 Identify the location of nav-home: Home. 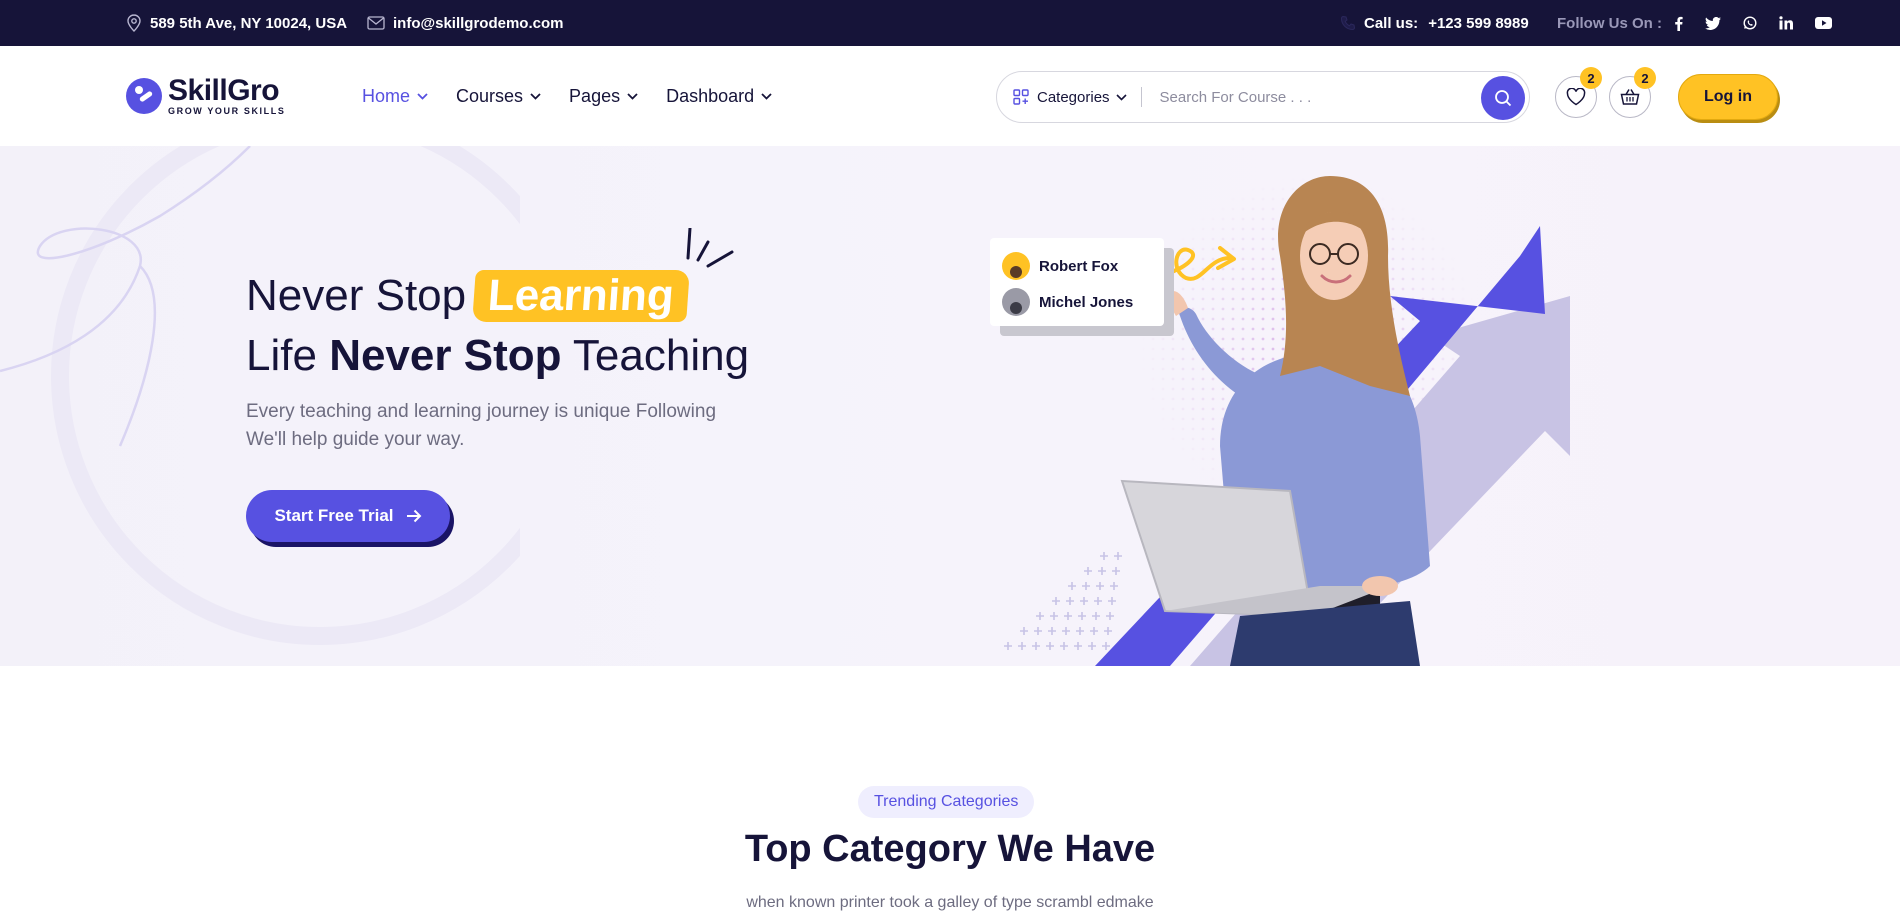
(395, 96).